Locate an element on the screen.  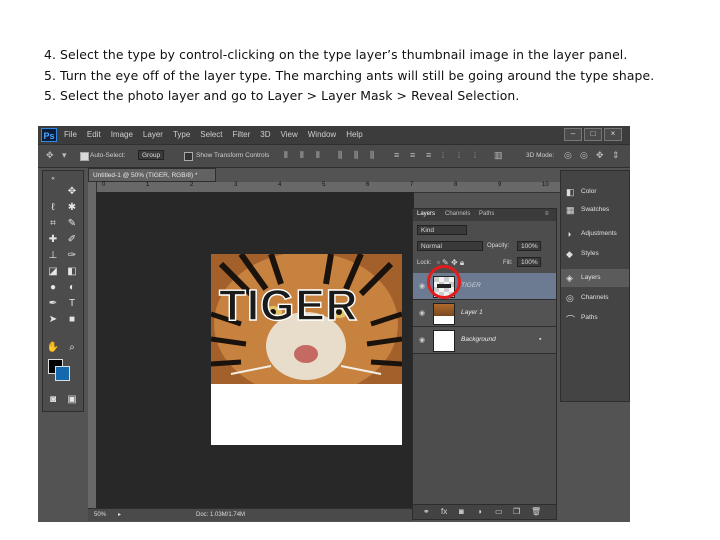
menu-window: Window is located at coordinates (322, 134).